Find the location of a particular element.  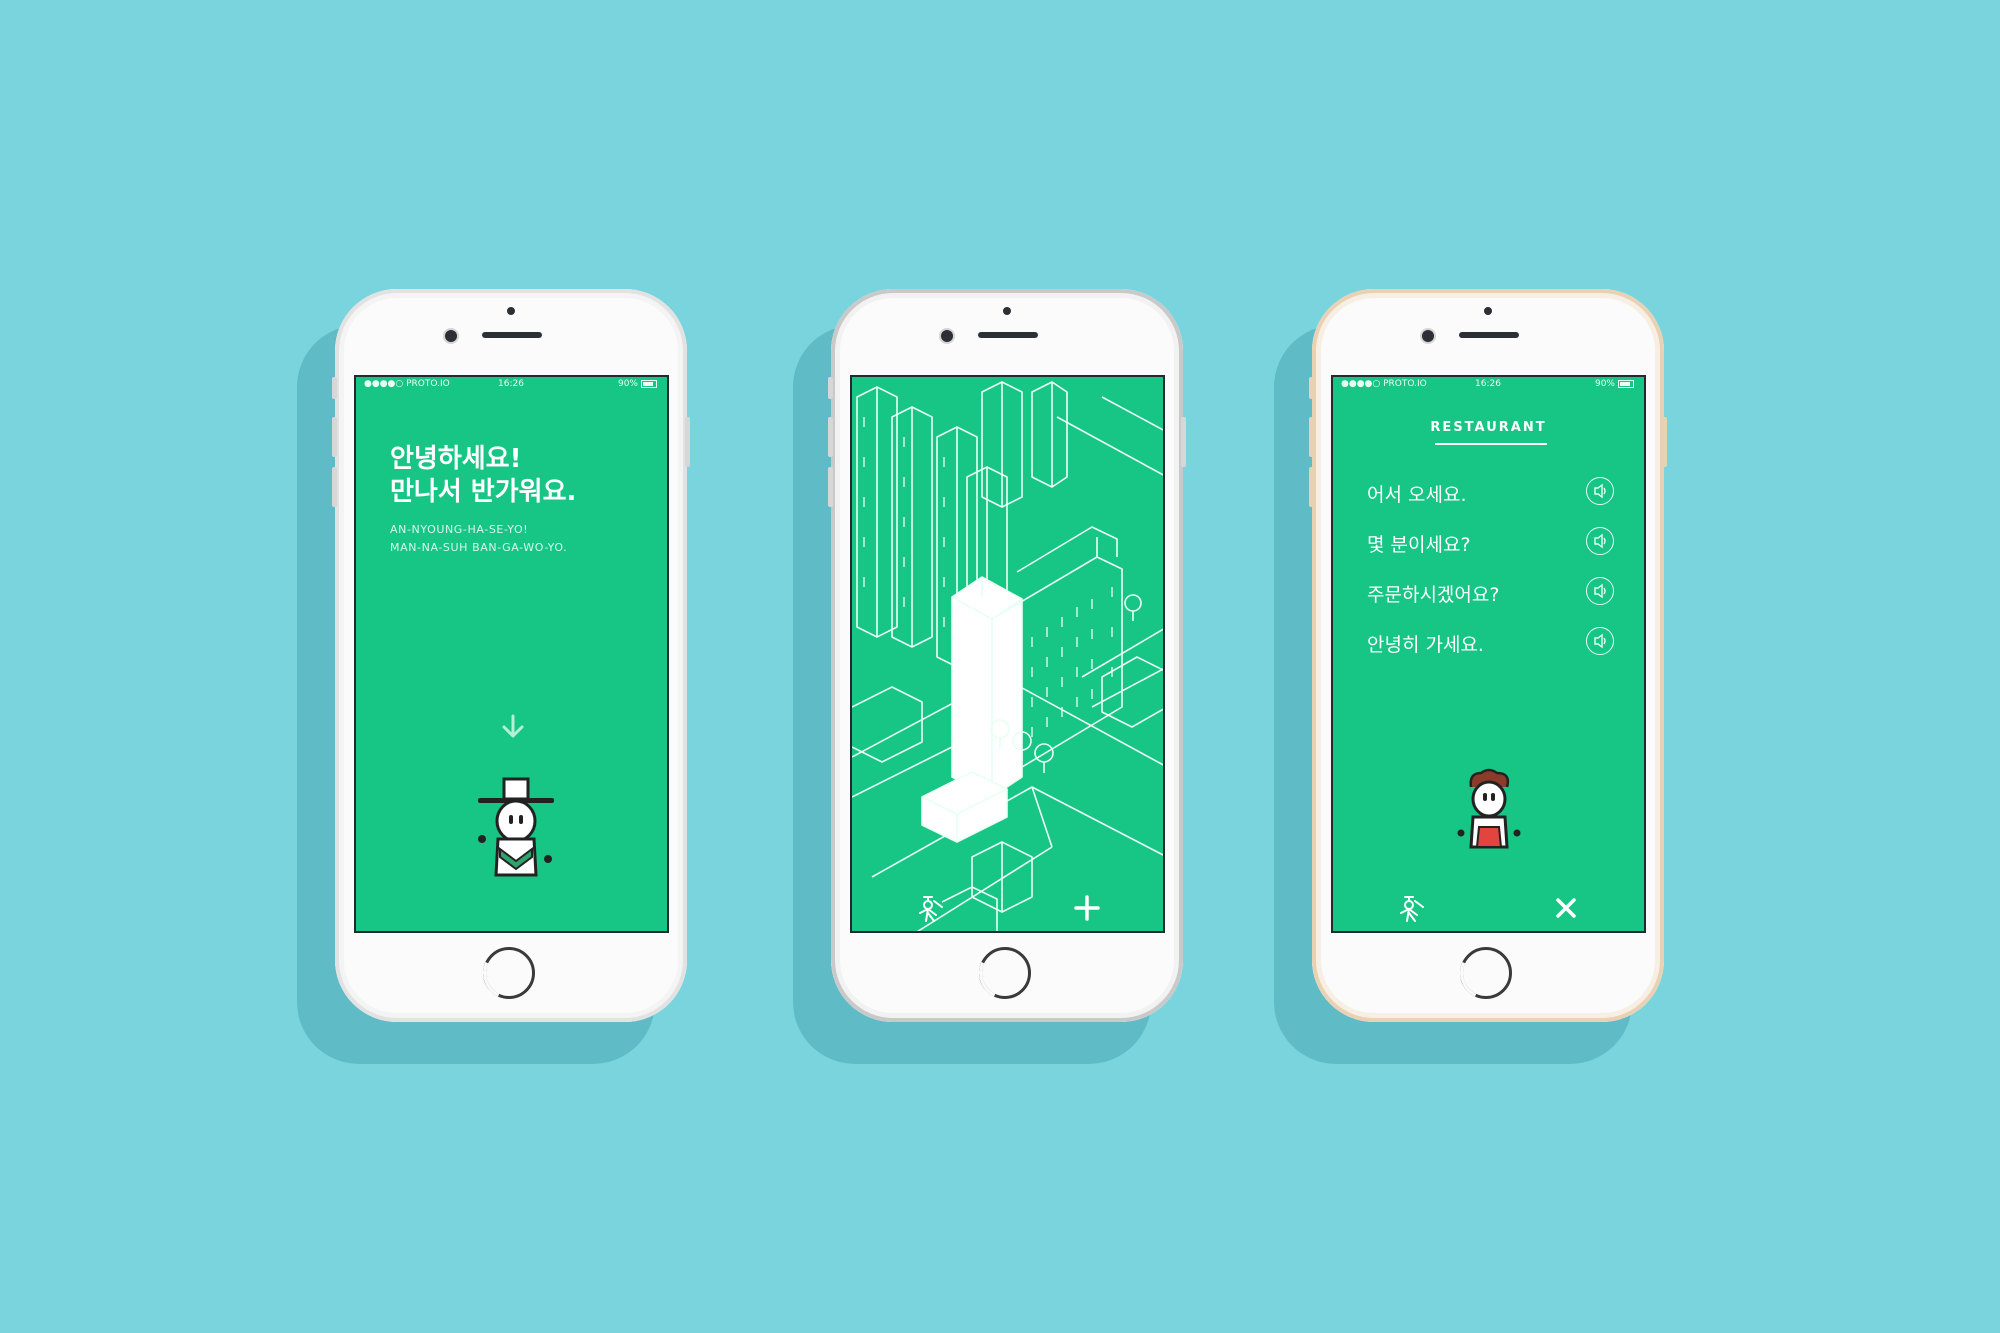

scholar-character-icon is located at coordinates (516, 827).